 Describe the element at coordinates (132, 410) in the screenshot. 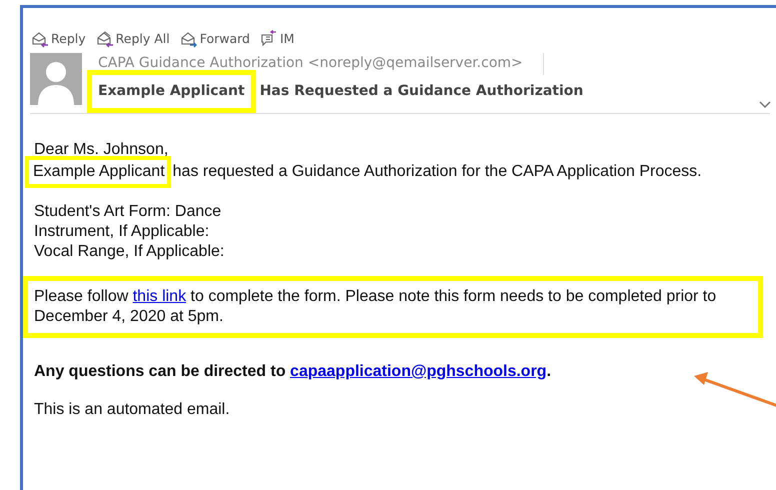

I see `automated-note: This is an automated email.` at that location.